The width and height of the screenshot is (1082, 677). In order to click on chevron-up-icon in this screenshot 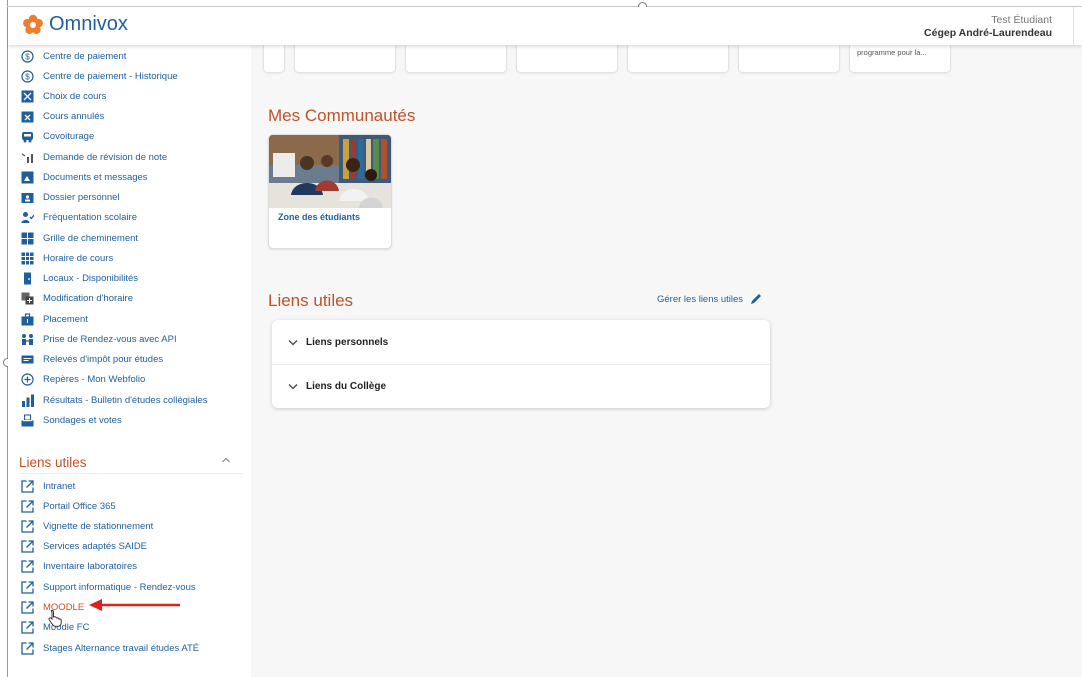, I will do `click(226, 460)`.